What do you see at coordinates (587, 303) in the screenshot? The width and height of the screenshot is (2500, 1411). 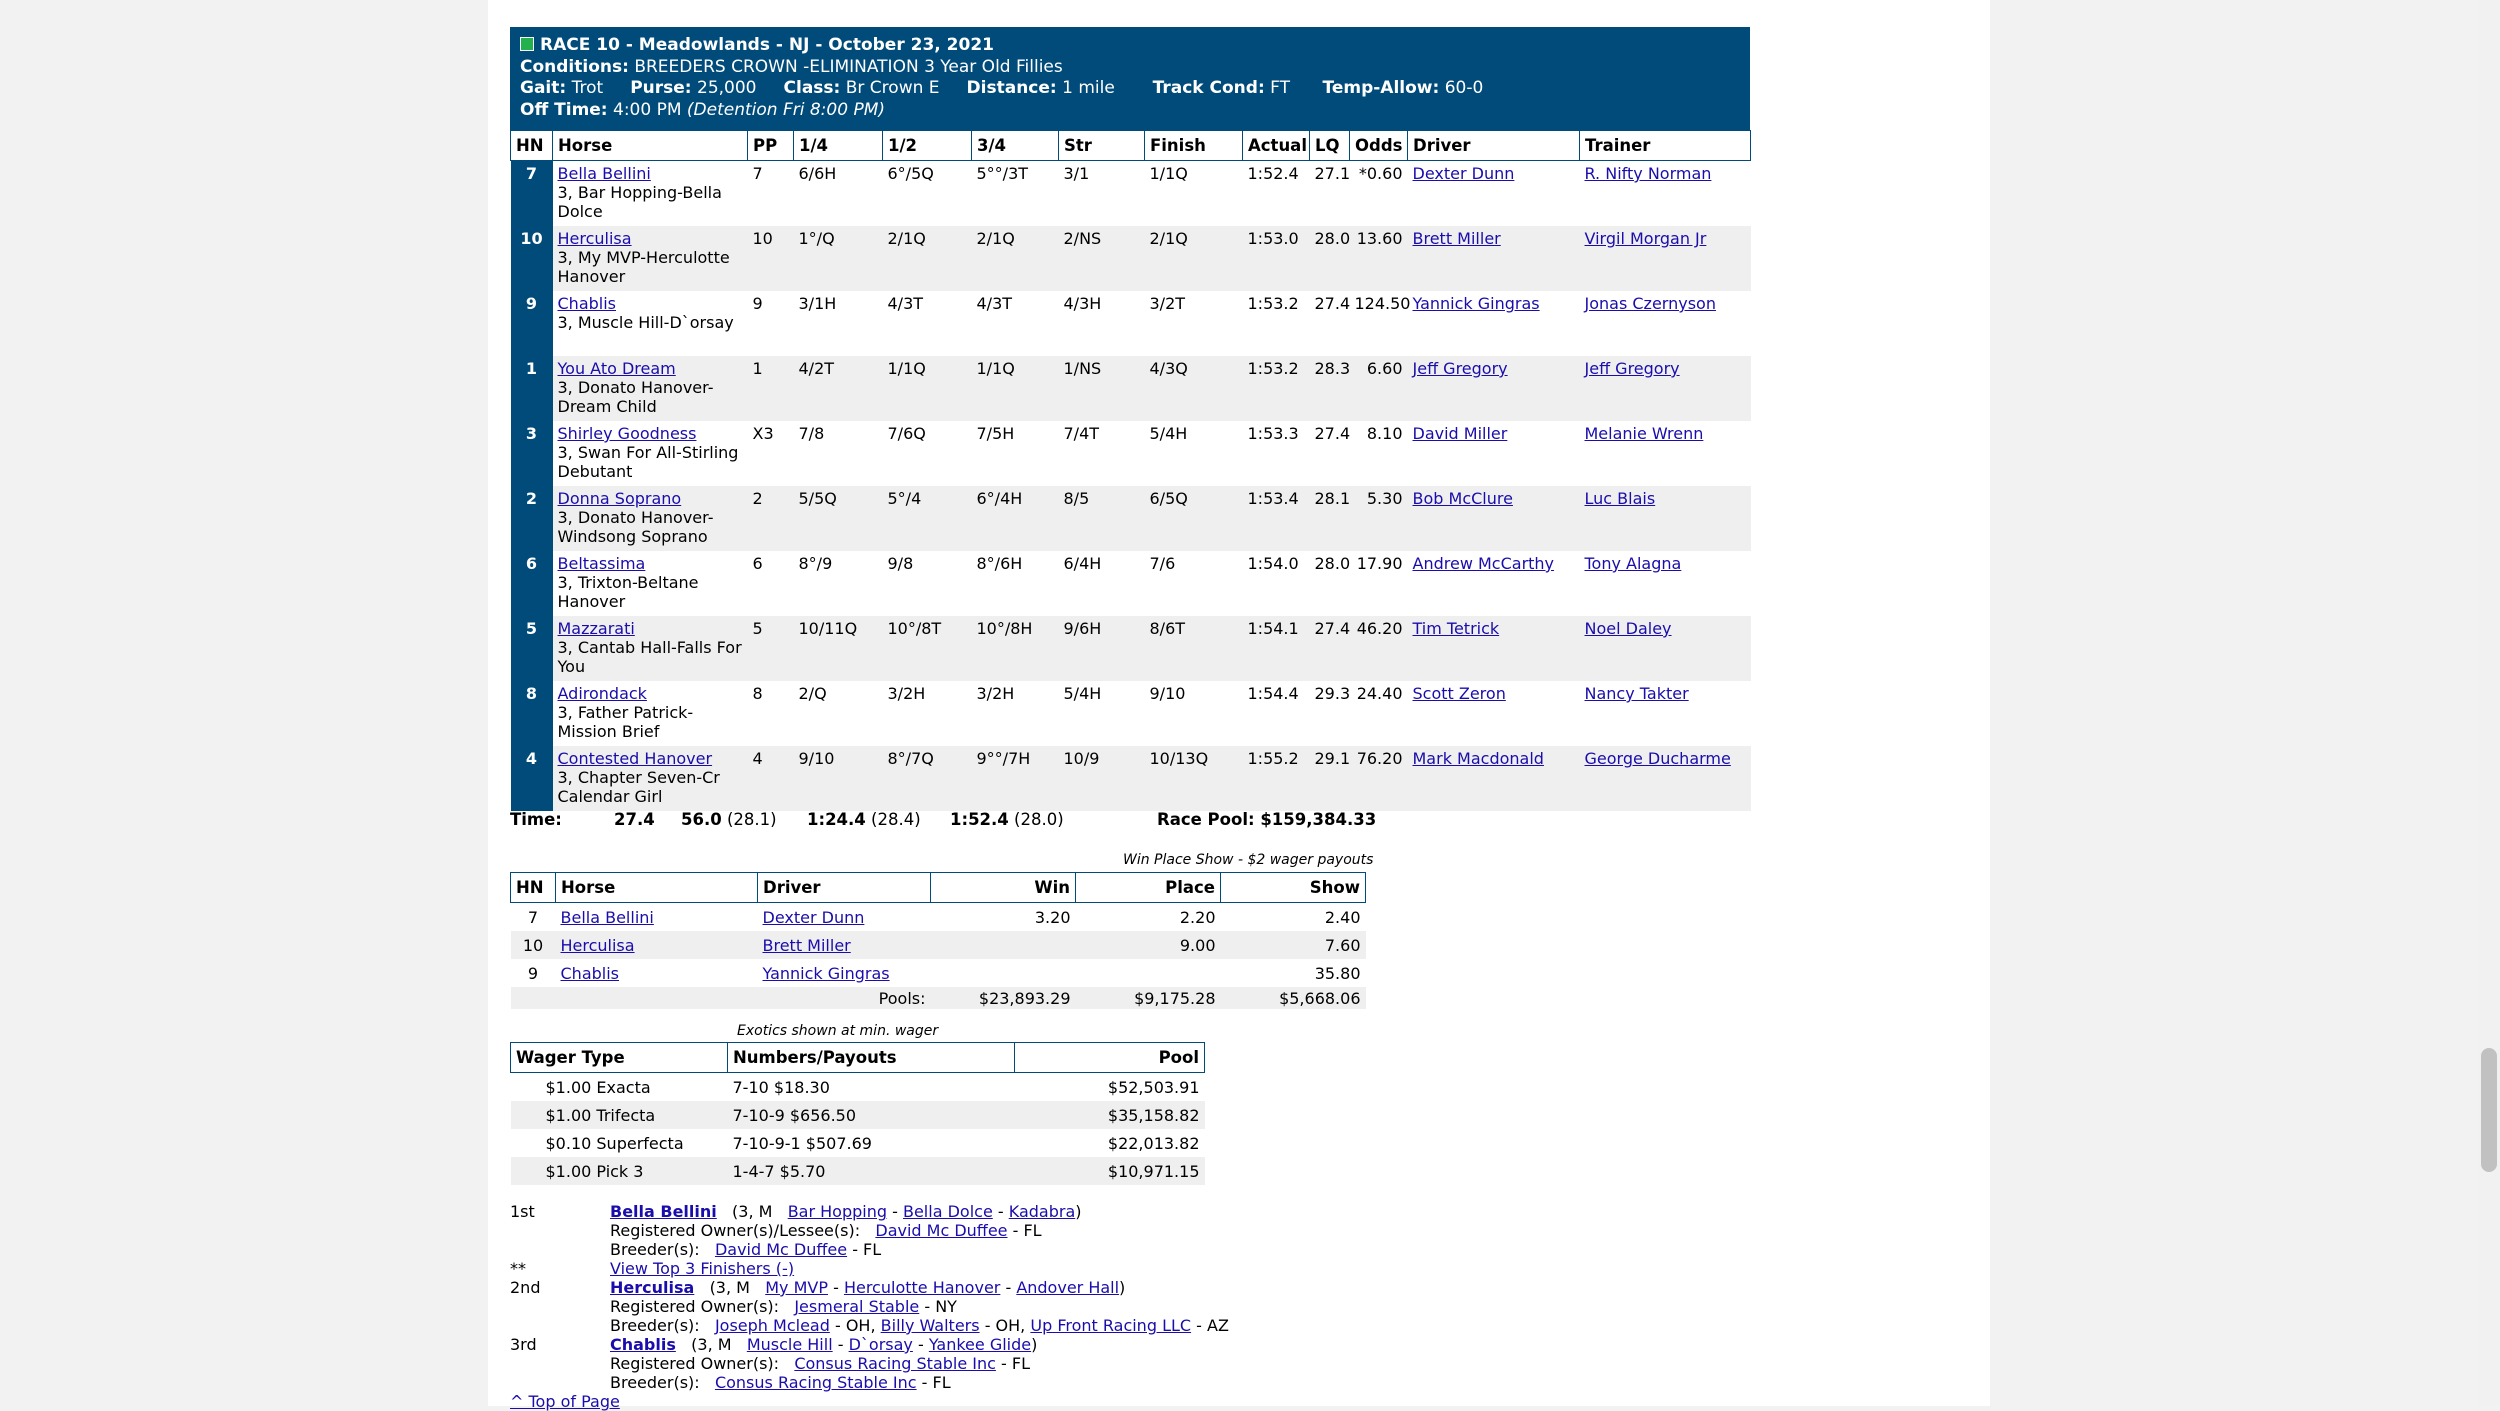 I see `horse-link: Chablis` at bounding box center [587, 303].